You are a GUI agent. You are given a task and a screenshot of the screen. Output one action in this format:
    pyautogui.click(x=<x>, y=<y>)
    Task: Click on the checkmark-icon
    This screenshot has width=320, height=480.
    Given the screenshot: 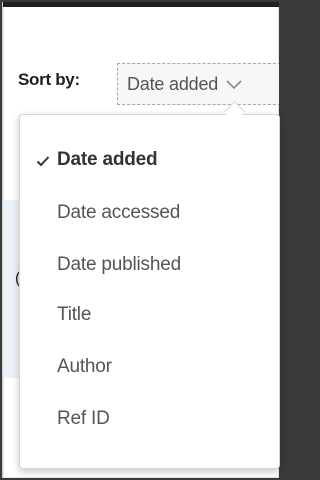 What is the action you would take?
    pyautogui.click(x=43, y=159)
    